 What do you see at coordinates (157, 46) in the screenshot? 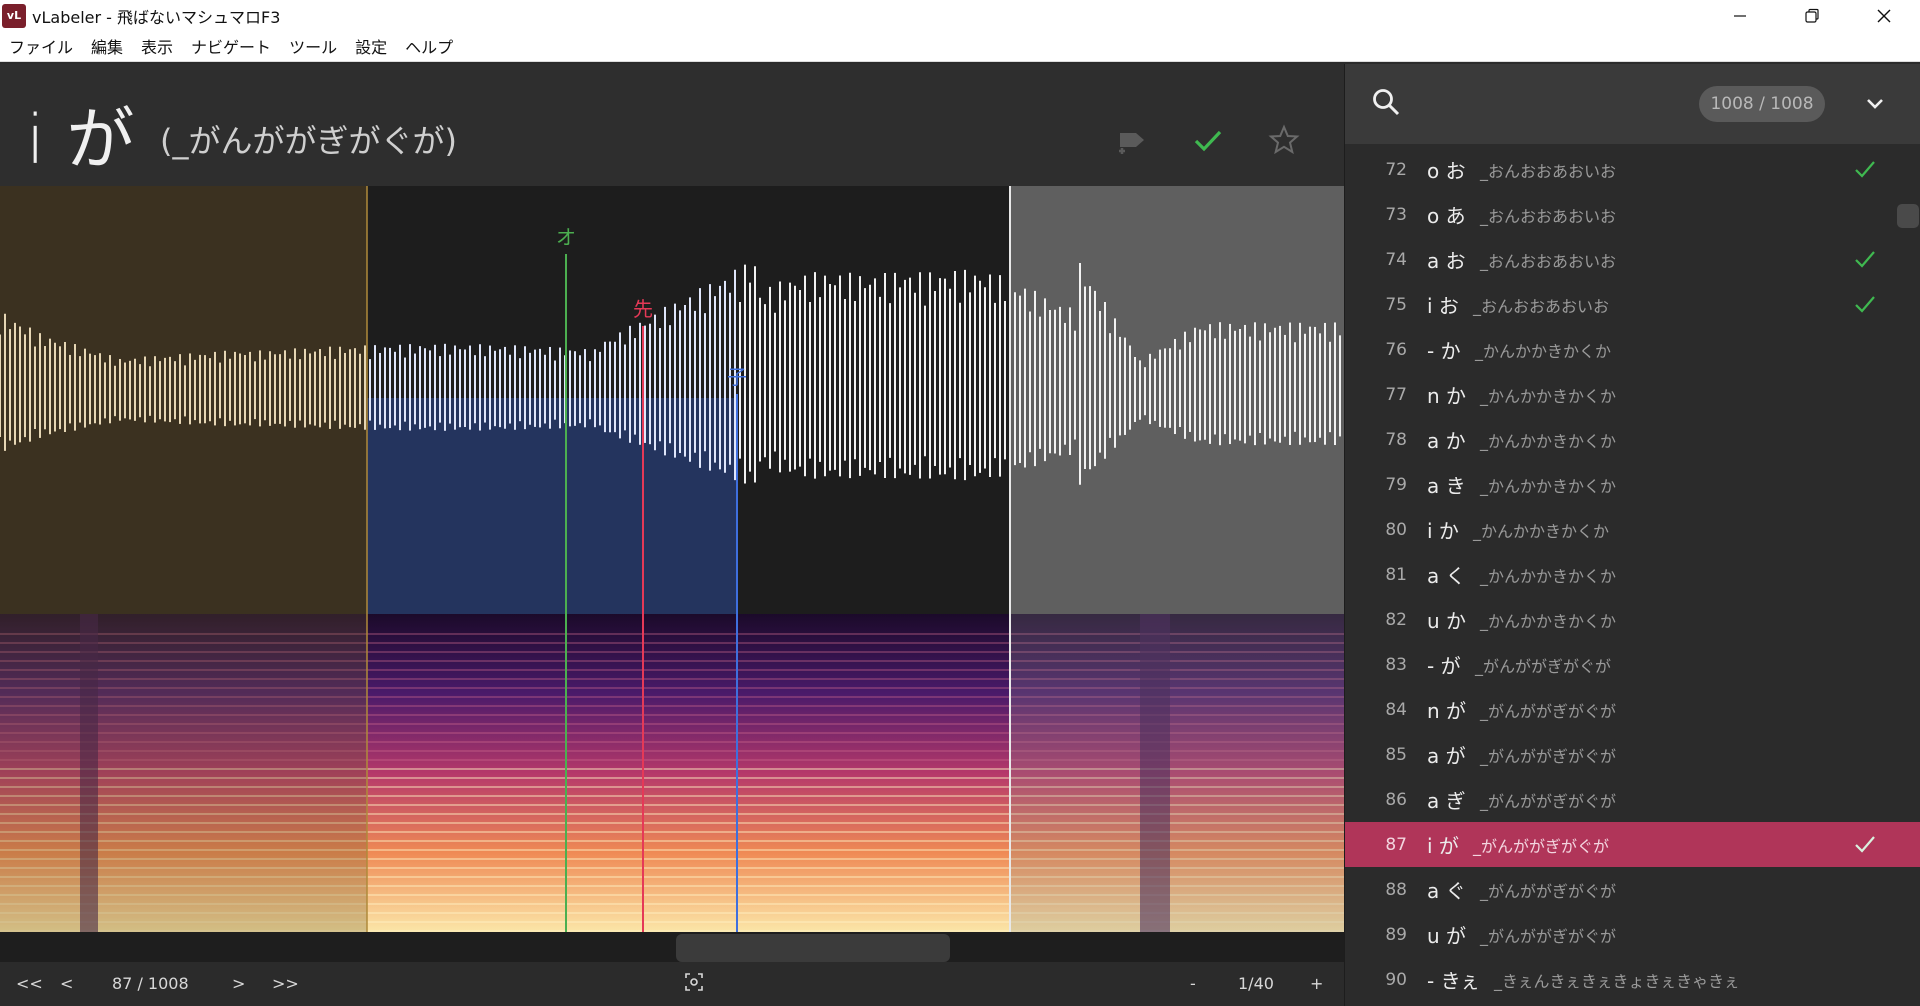
I see `menu-view: 表示` at bounding box center [157, 46].